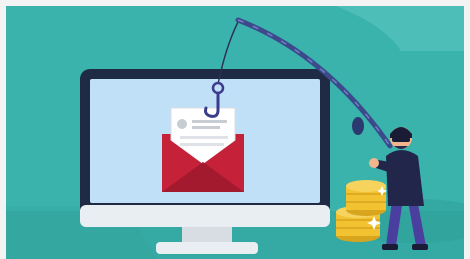 Image resolution: width=470 pixels, height=259 pixels. Describe the element at coordinates (203, 149) in the screenshot. I see `envelope-icon` at that location.